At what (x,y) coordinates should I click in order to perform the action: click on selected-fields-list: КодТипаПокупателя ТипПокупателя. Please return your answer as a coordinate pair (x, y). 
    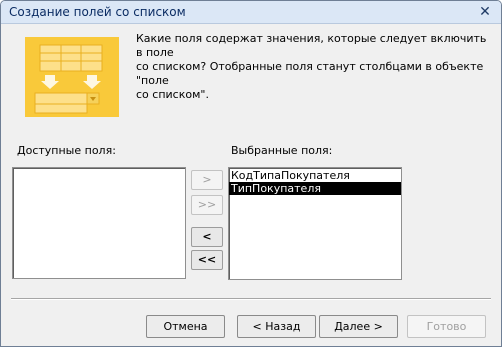
    Looking at the image, I should click on (315, 223).